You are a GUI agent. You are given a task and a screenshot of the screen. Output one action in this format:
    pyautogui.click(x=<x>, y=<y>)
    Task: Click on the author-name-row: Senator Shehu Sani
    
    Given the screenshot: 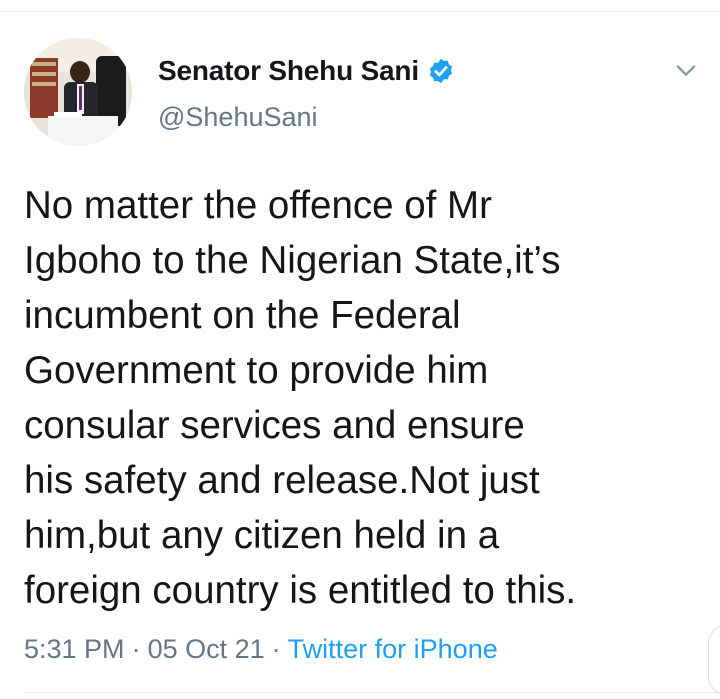 What is the action you would take?
    pyautogui.click(x=306, y=71)
    